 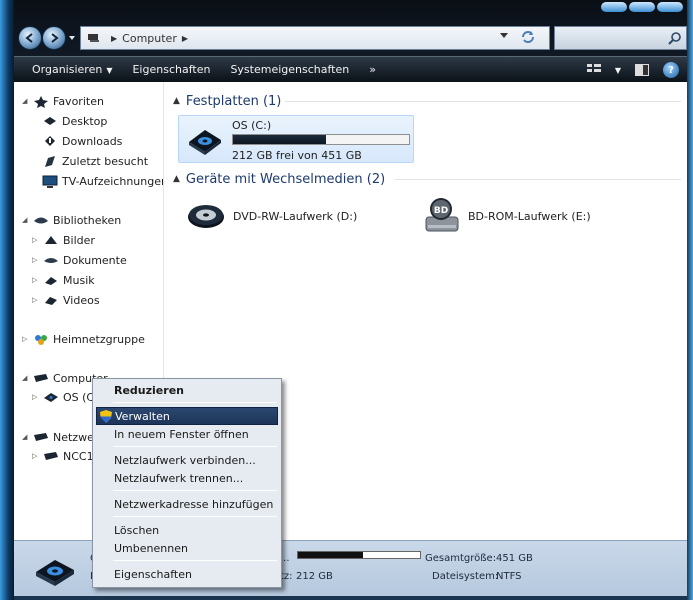 I want to click on address-row: ▶ Computer ▶, so click(x=350, y=38).